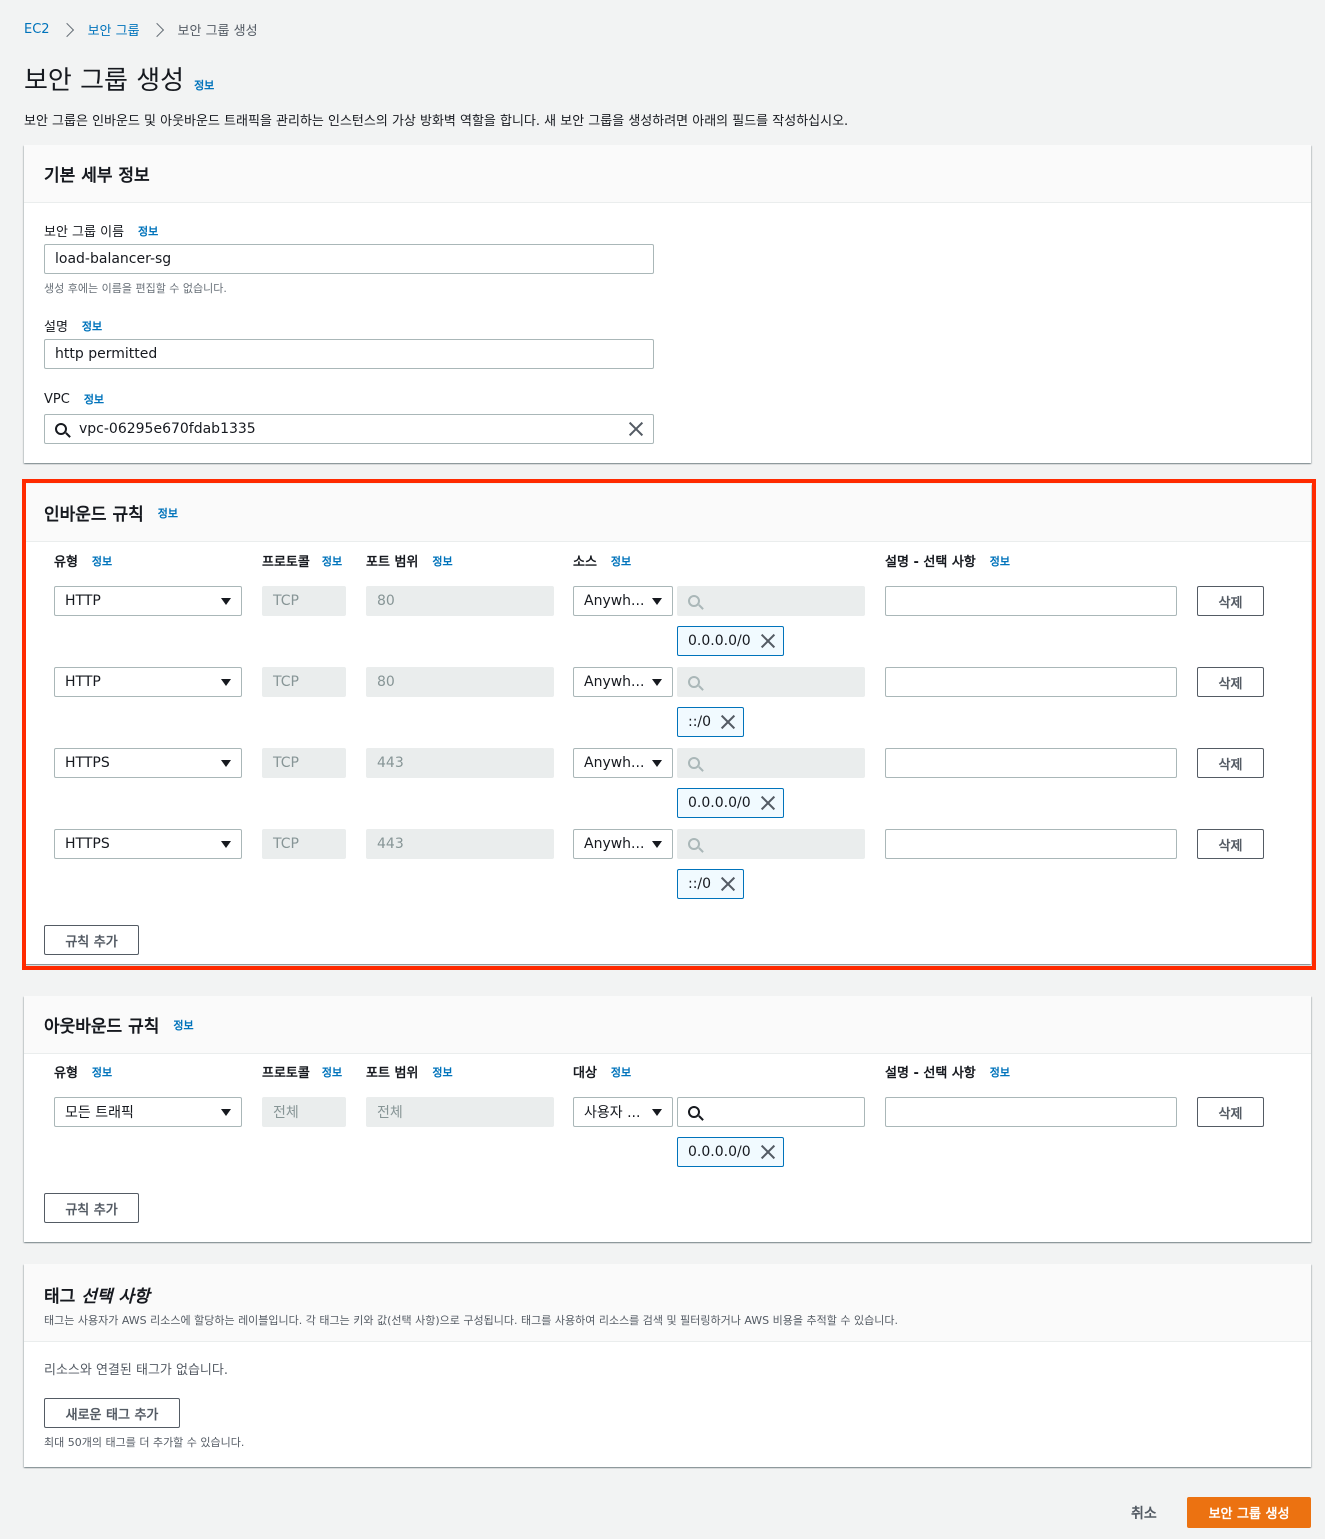 The height and width of the screenshot is (1539, 1325). What do you see at coordinates (74, 399) in the screenshot?
I see `vpc-label: VPC 정보` at bounding box center [74, 399].